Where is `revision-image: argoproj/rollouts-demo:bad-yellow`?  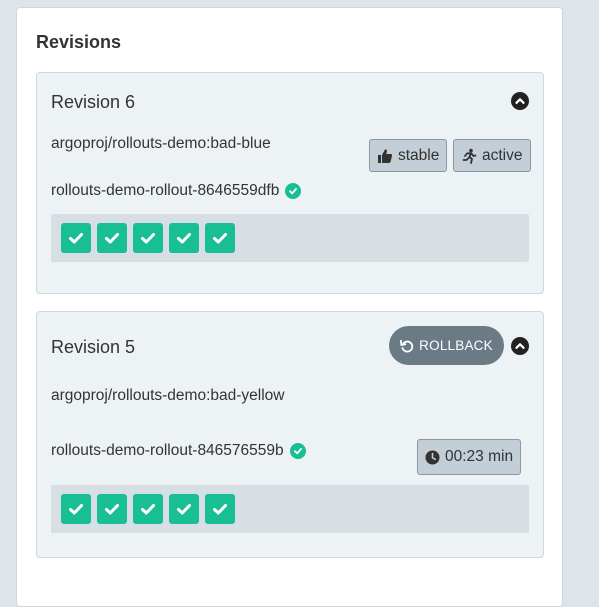
revision-image: argoproj/rollouts-demo:bad-yellow is located at coordinates (168, 395).